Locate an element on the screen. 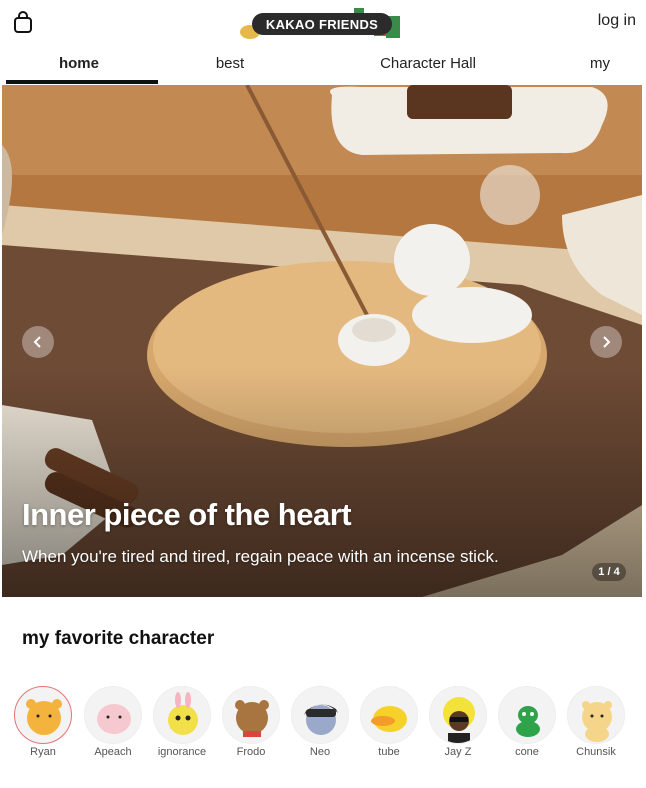 This screenshot has height=788, width=646. main-tabs: home best Character Hall my is located at coordinates (323, 66).